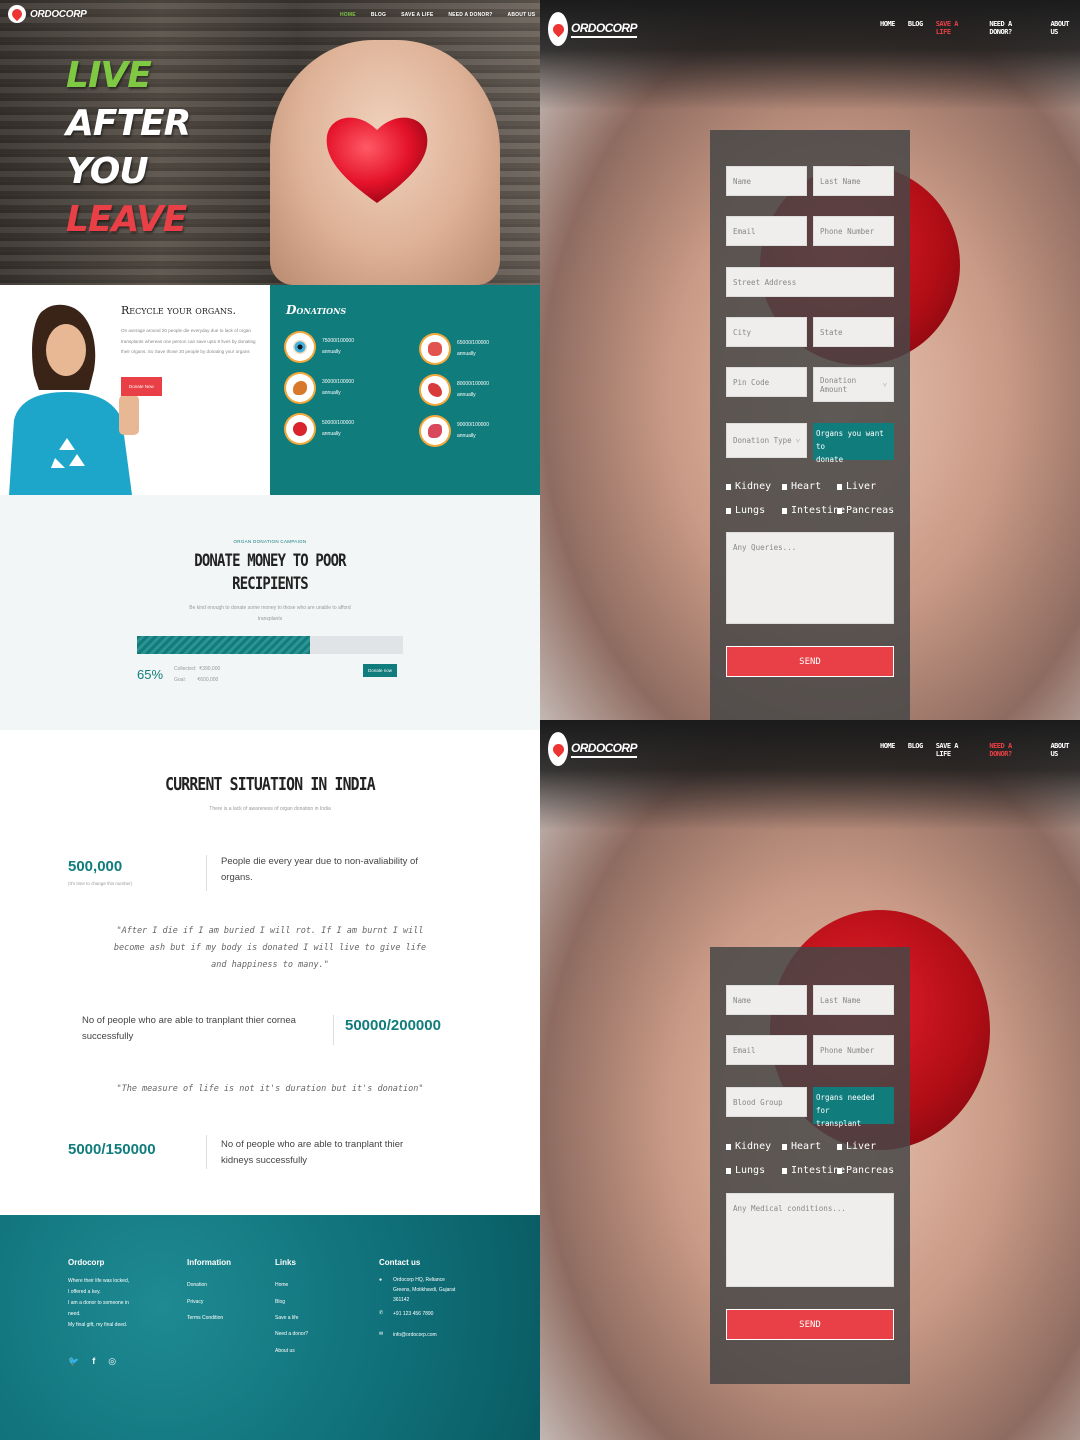 The width and height of the screenshot is (1080, 1440). What do you see at coordinates (381, 1280) in the screenshot?
I see `location-icon: ●` at bounding box center [381, 1280].